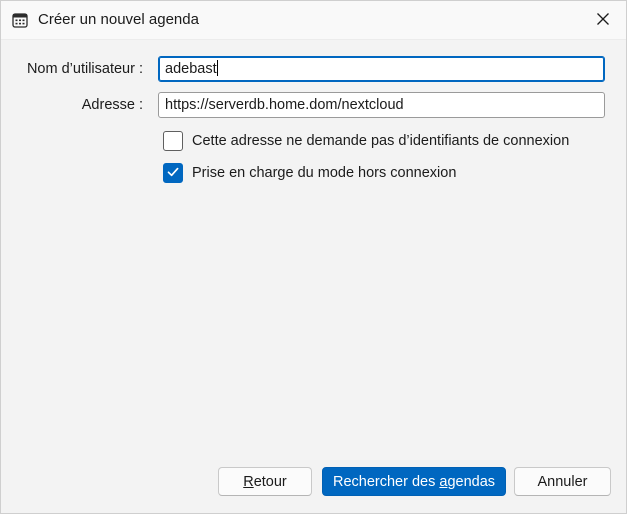  Describe the element at coordinates (324, 173) in the screenshot. I see `offline-support-label: Prise en charge du mode hors connexion` at that location.